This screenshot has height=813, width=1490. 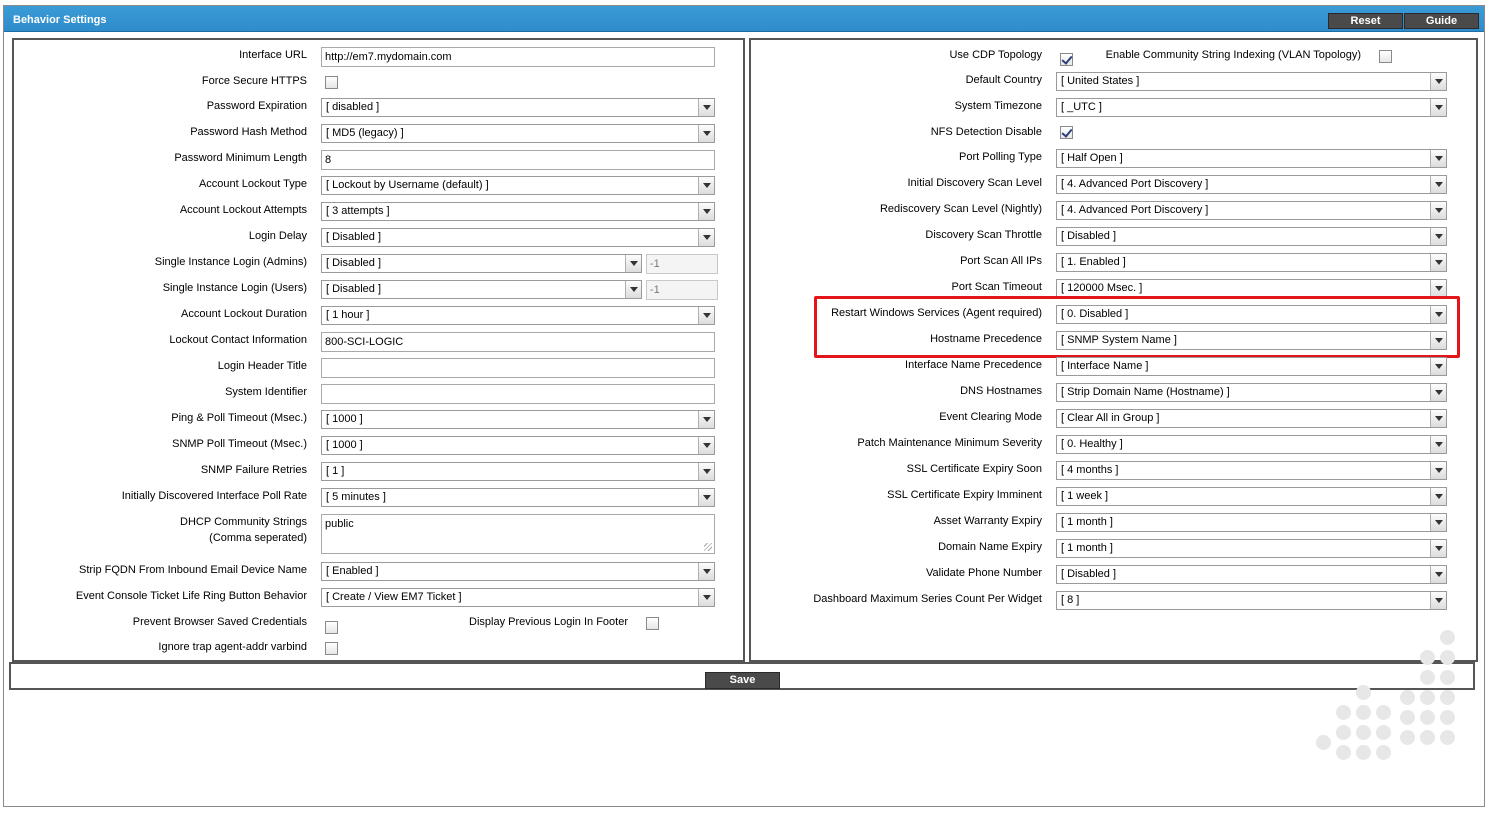 What do you see at coordinates (1251, 262) in the screenshot?
I see `port-scan-all-select: [ 1. Enabled ]` at bounding box center [1251, 262].